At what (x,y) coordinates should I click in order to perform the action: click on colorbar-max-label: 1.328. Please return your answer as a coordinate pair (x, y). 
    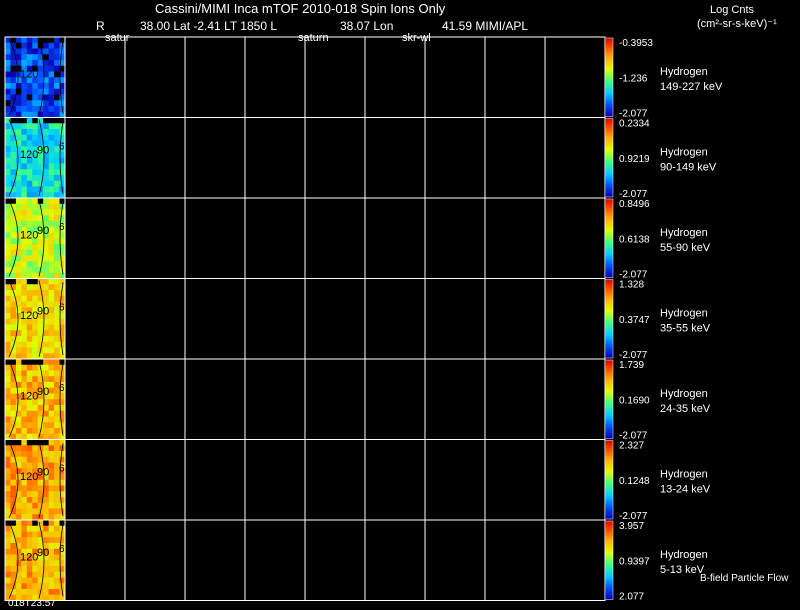
    Looking at the image, I should click on (631, 285).